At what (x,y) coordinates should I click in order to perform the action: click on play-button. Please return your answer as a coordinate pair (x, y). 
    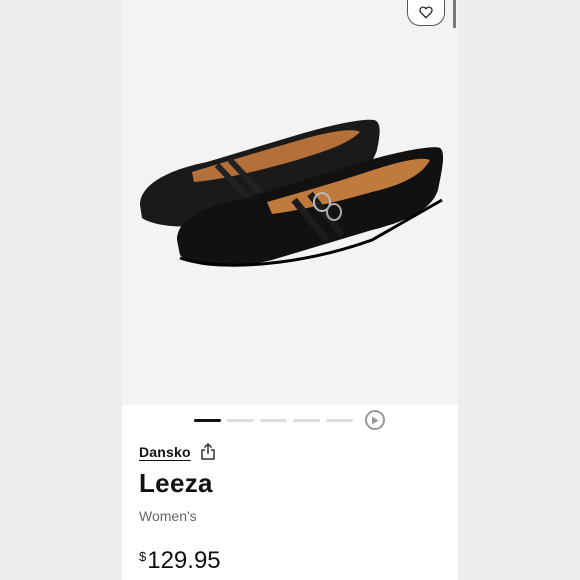
    Looking at the image, I should click on (375, 420).